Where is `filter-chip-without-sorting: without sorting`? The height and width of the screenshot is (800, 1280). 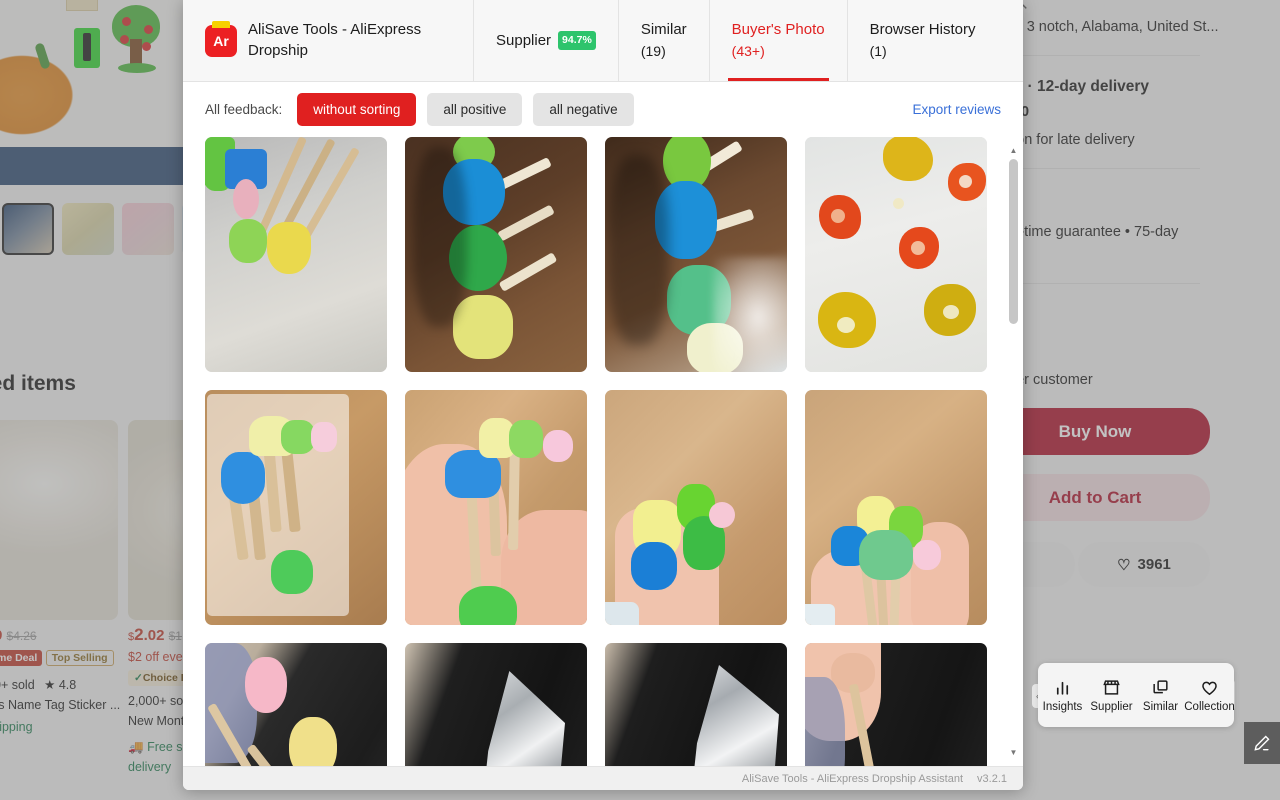
filter-chip-without-sorting: without sorting is located at coordinates (357, 109).